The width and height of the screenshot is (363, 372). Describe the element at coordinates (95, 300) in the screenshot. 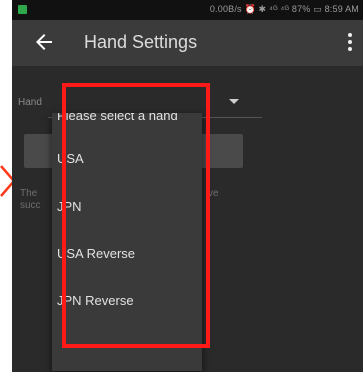

I see `dropdown-option-jpn-reverse: JPN Reverse` at that location.